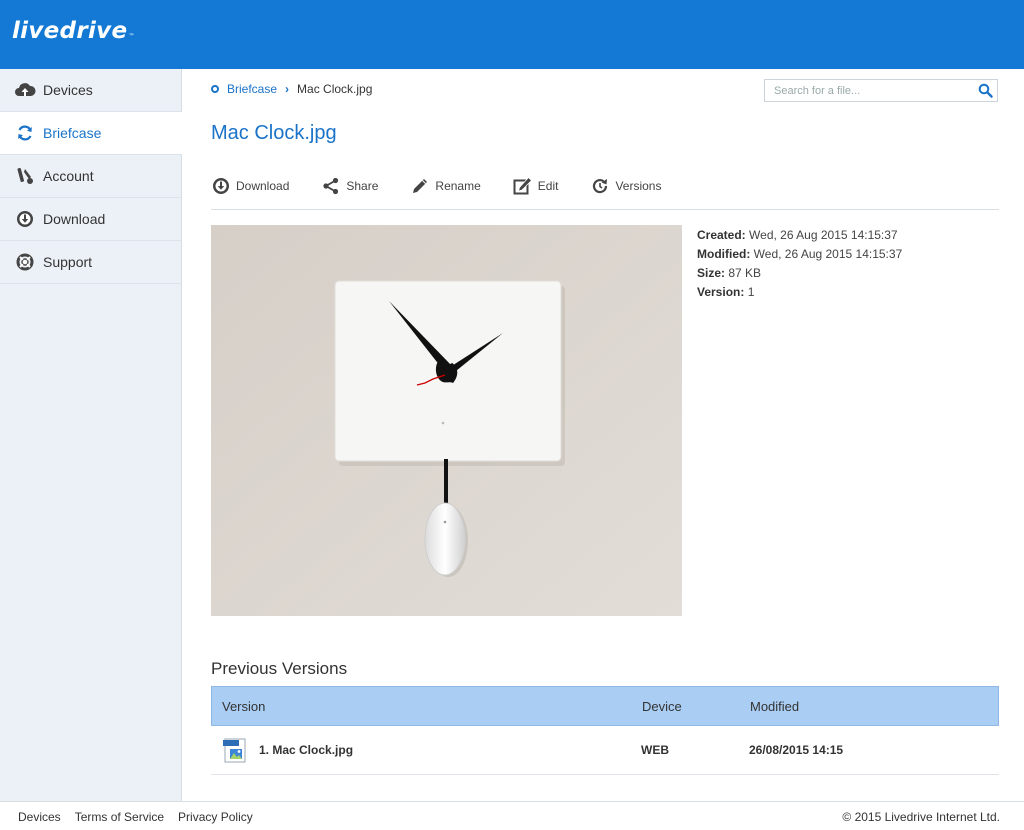  I want to click on logo-tm: ™, so click(131, 36).